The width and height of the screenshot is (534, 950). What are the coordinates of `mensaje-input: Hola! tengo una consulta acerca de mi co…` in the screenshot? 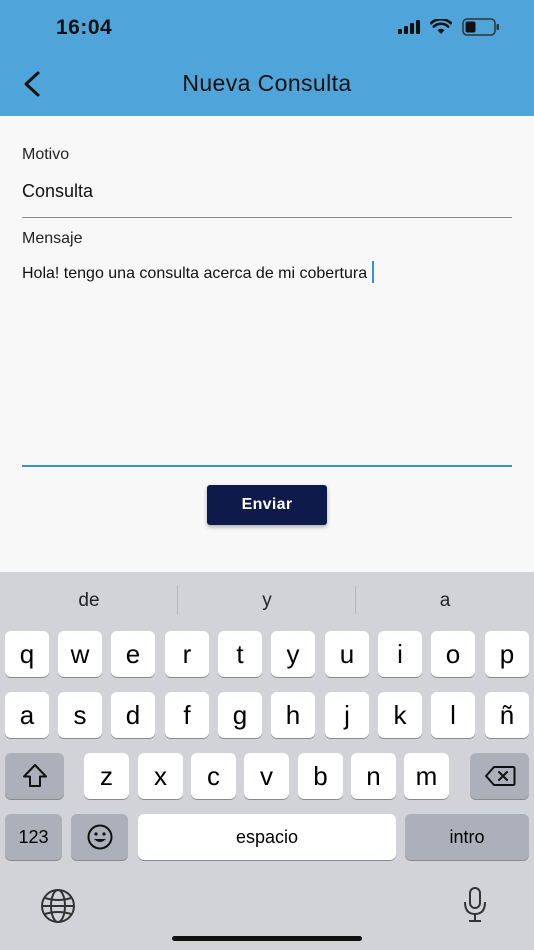 It's located at (198, 272).